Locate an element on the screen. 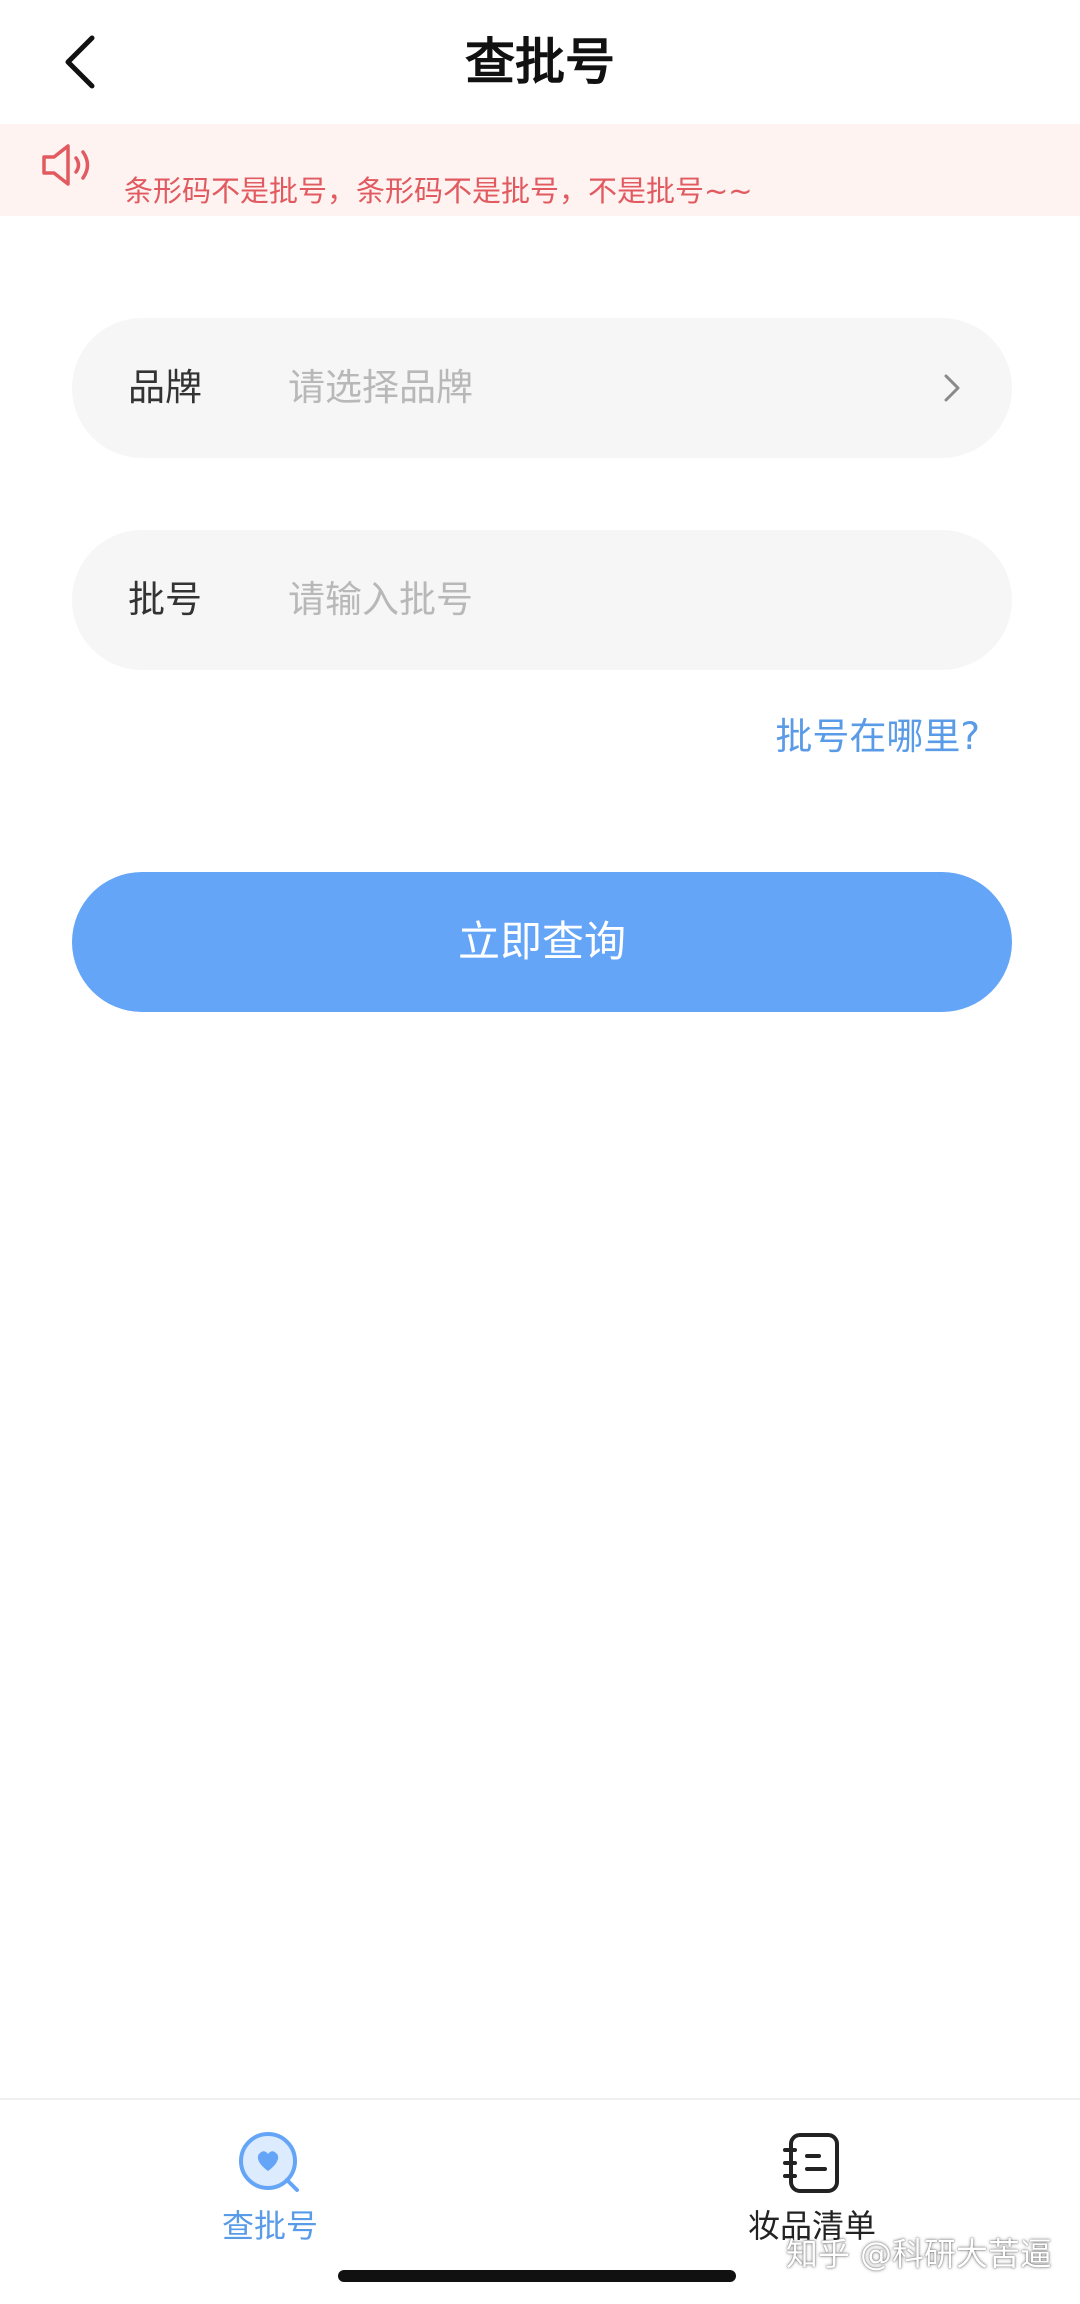 The image size is (1080, 2304). page-title: 查批号 is located at coordinates (540, 62).